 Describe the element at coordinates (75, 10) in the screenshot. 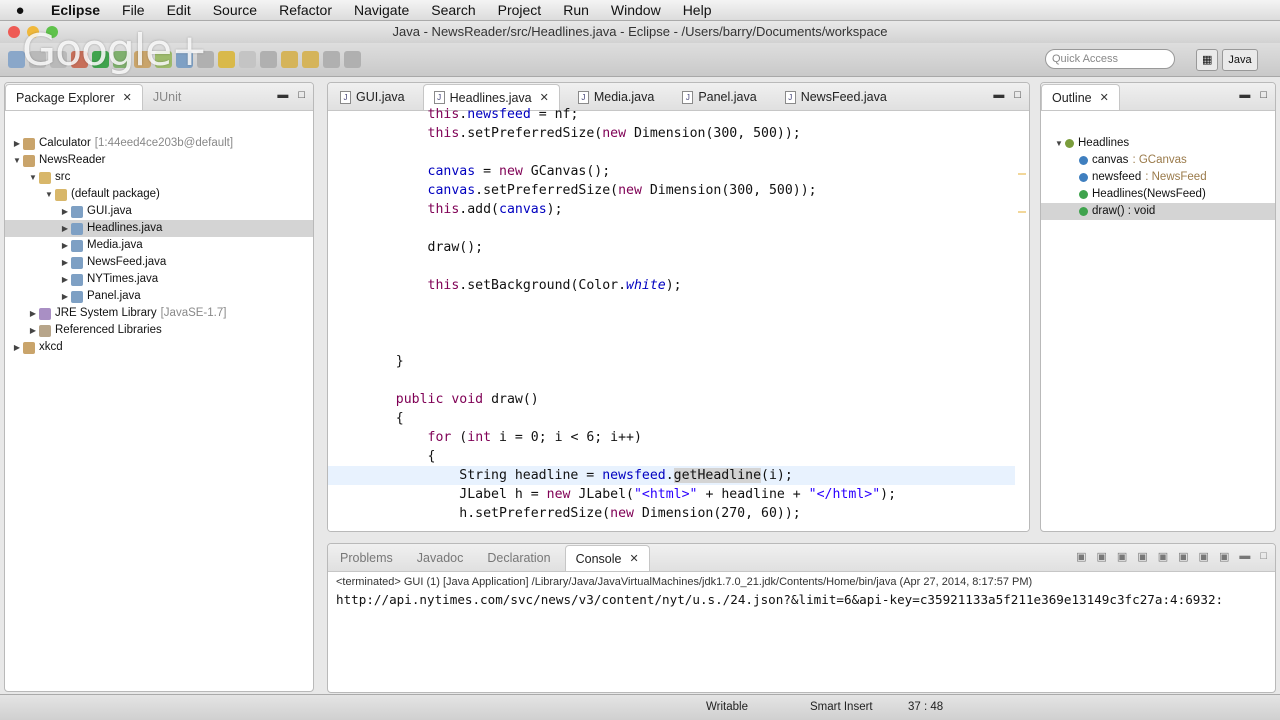

I see `menu-eclipse: Eclipse` at that location.